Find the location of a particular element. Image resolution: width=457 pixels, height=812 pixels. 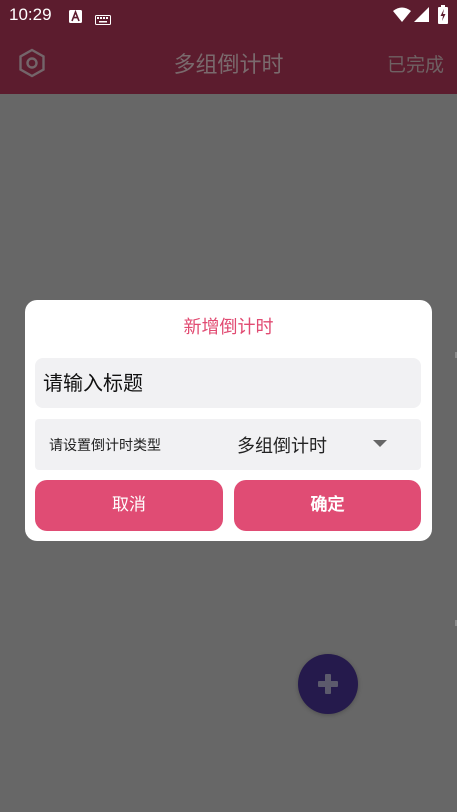

signal-icon is located at coordinates (421, 16).